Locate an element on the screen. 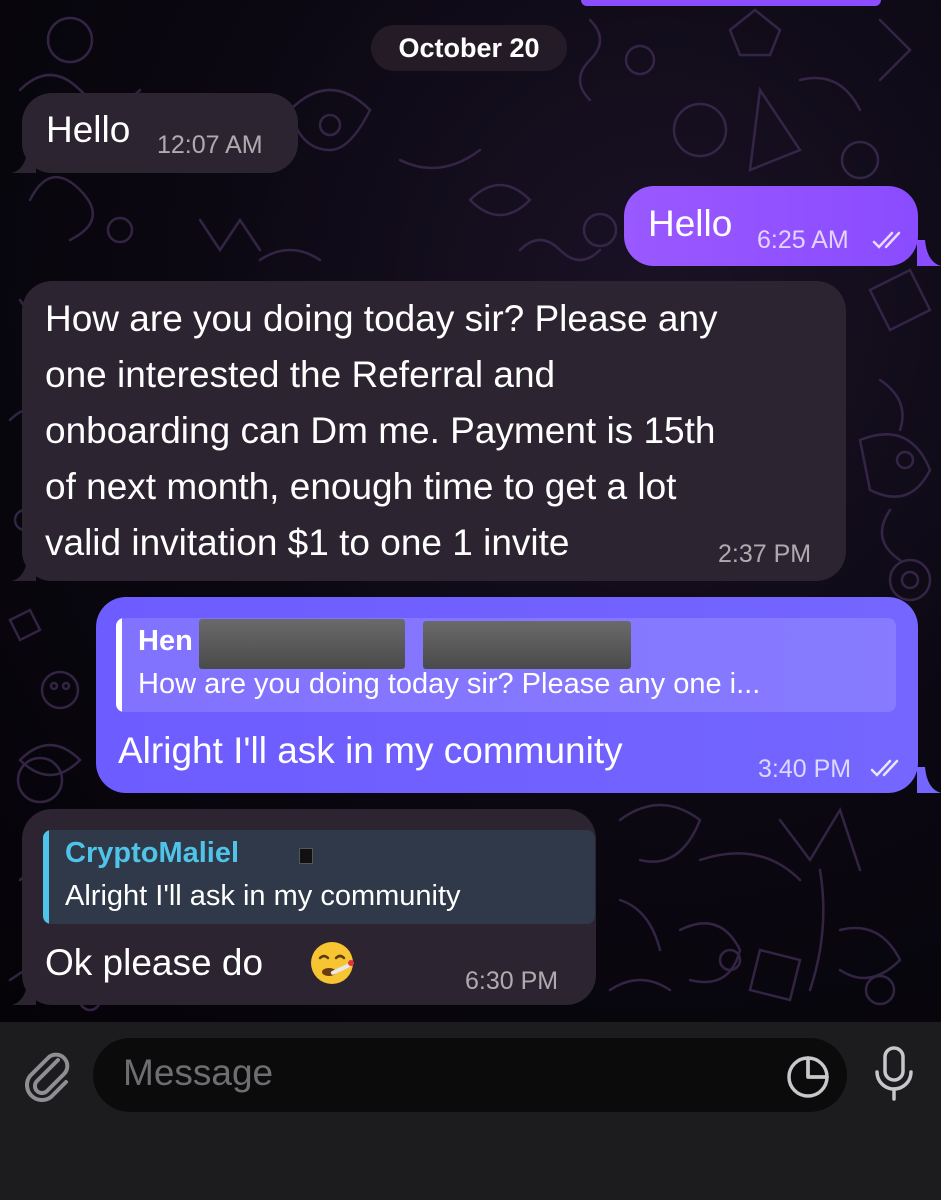 This screenshot has width=941, height=1200. message-line: of next month, enough time to get a lot is located at coordinates (361, 486).